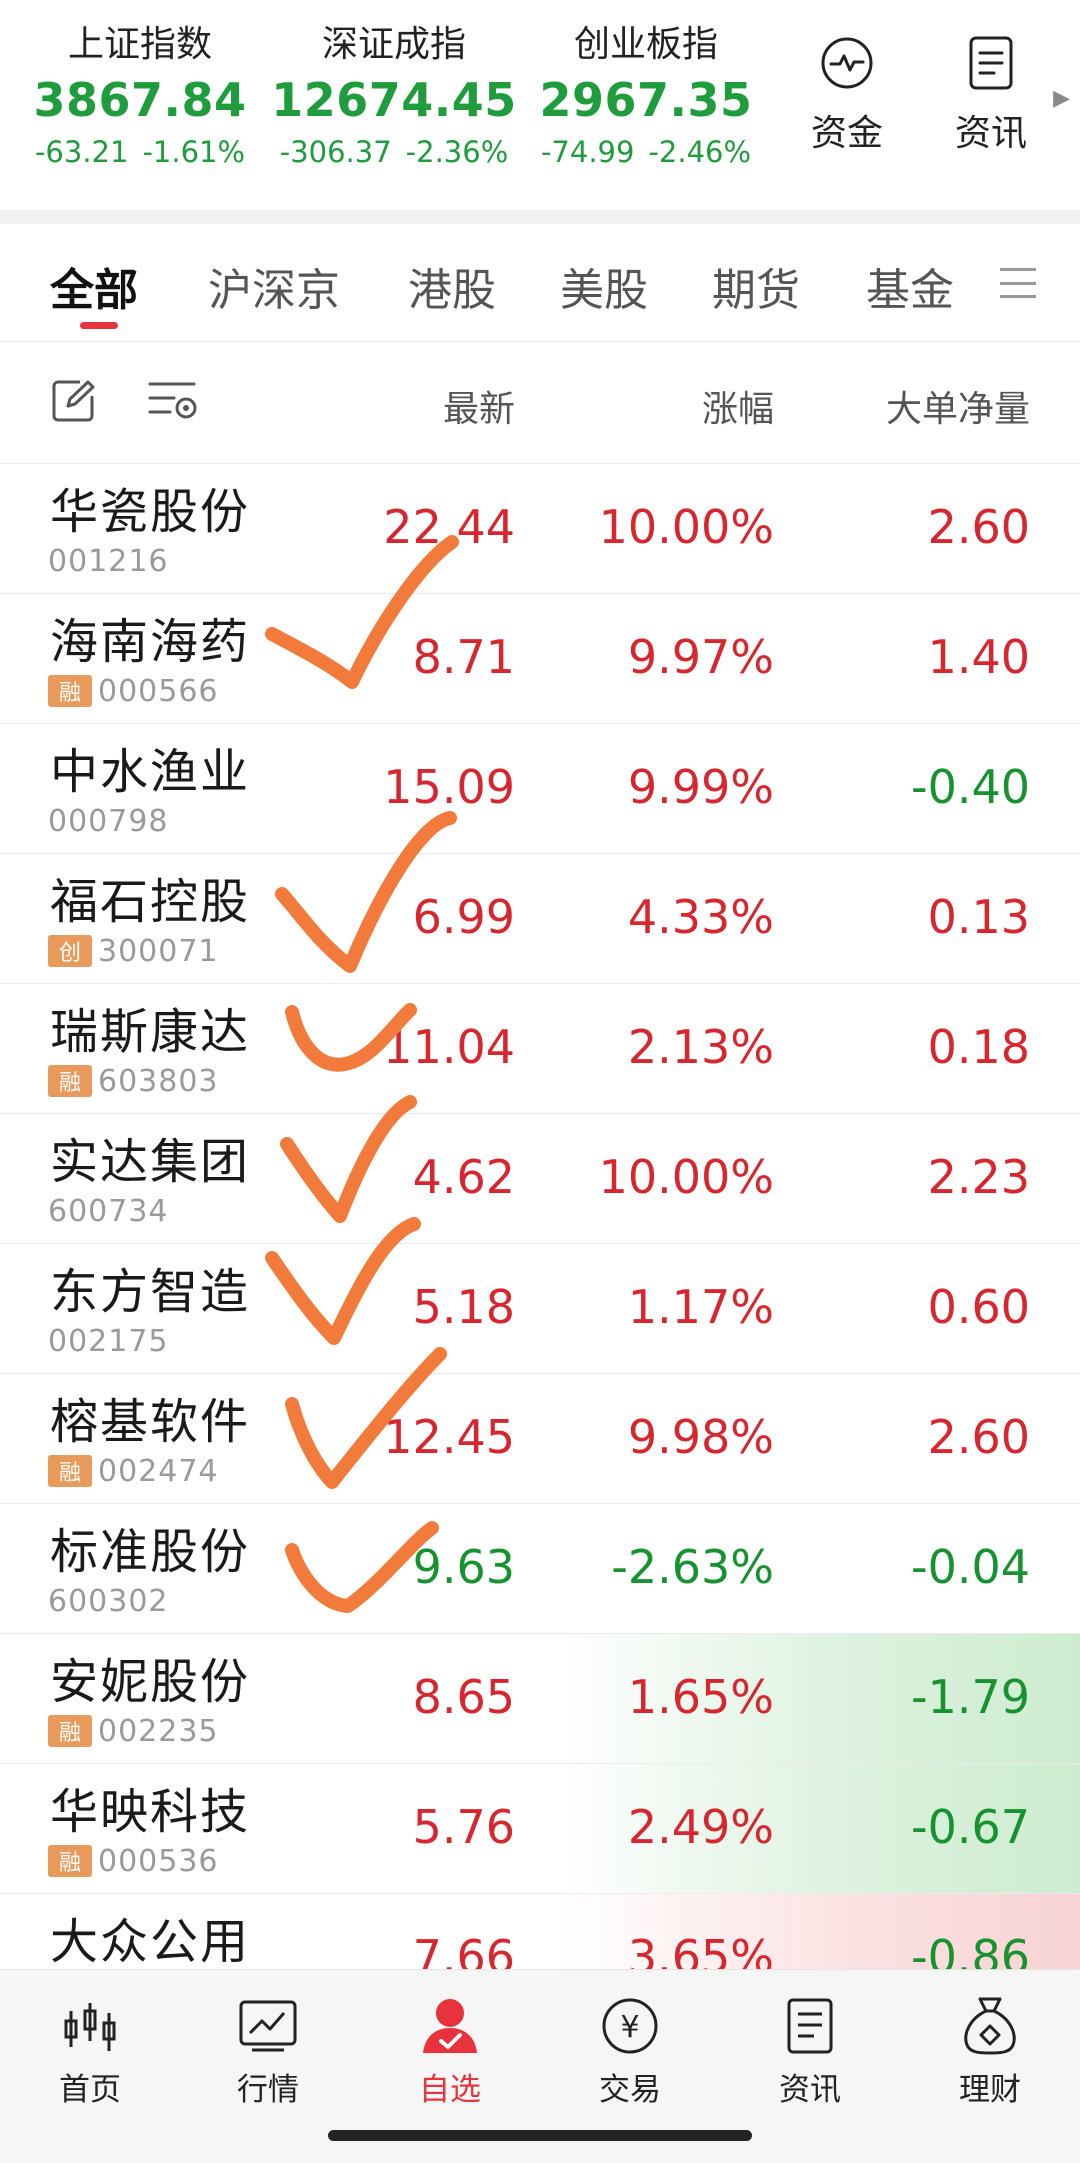  What do you see at coordinates (73, 403) in the screenshot?
I see `edit-icon` at bounding box center [73, 403].